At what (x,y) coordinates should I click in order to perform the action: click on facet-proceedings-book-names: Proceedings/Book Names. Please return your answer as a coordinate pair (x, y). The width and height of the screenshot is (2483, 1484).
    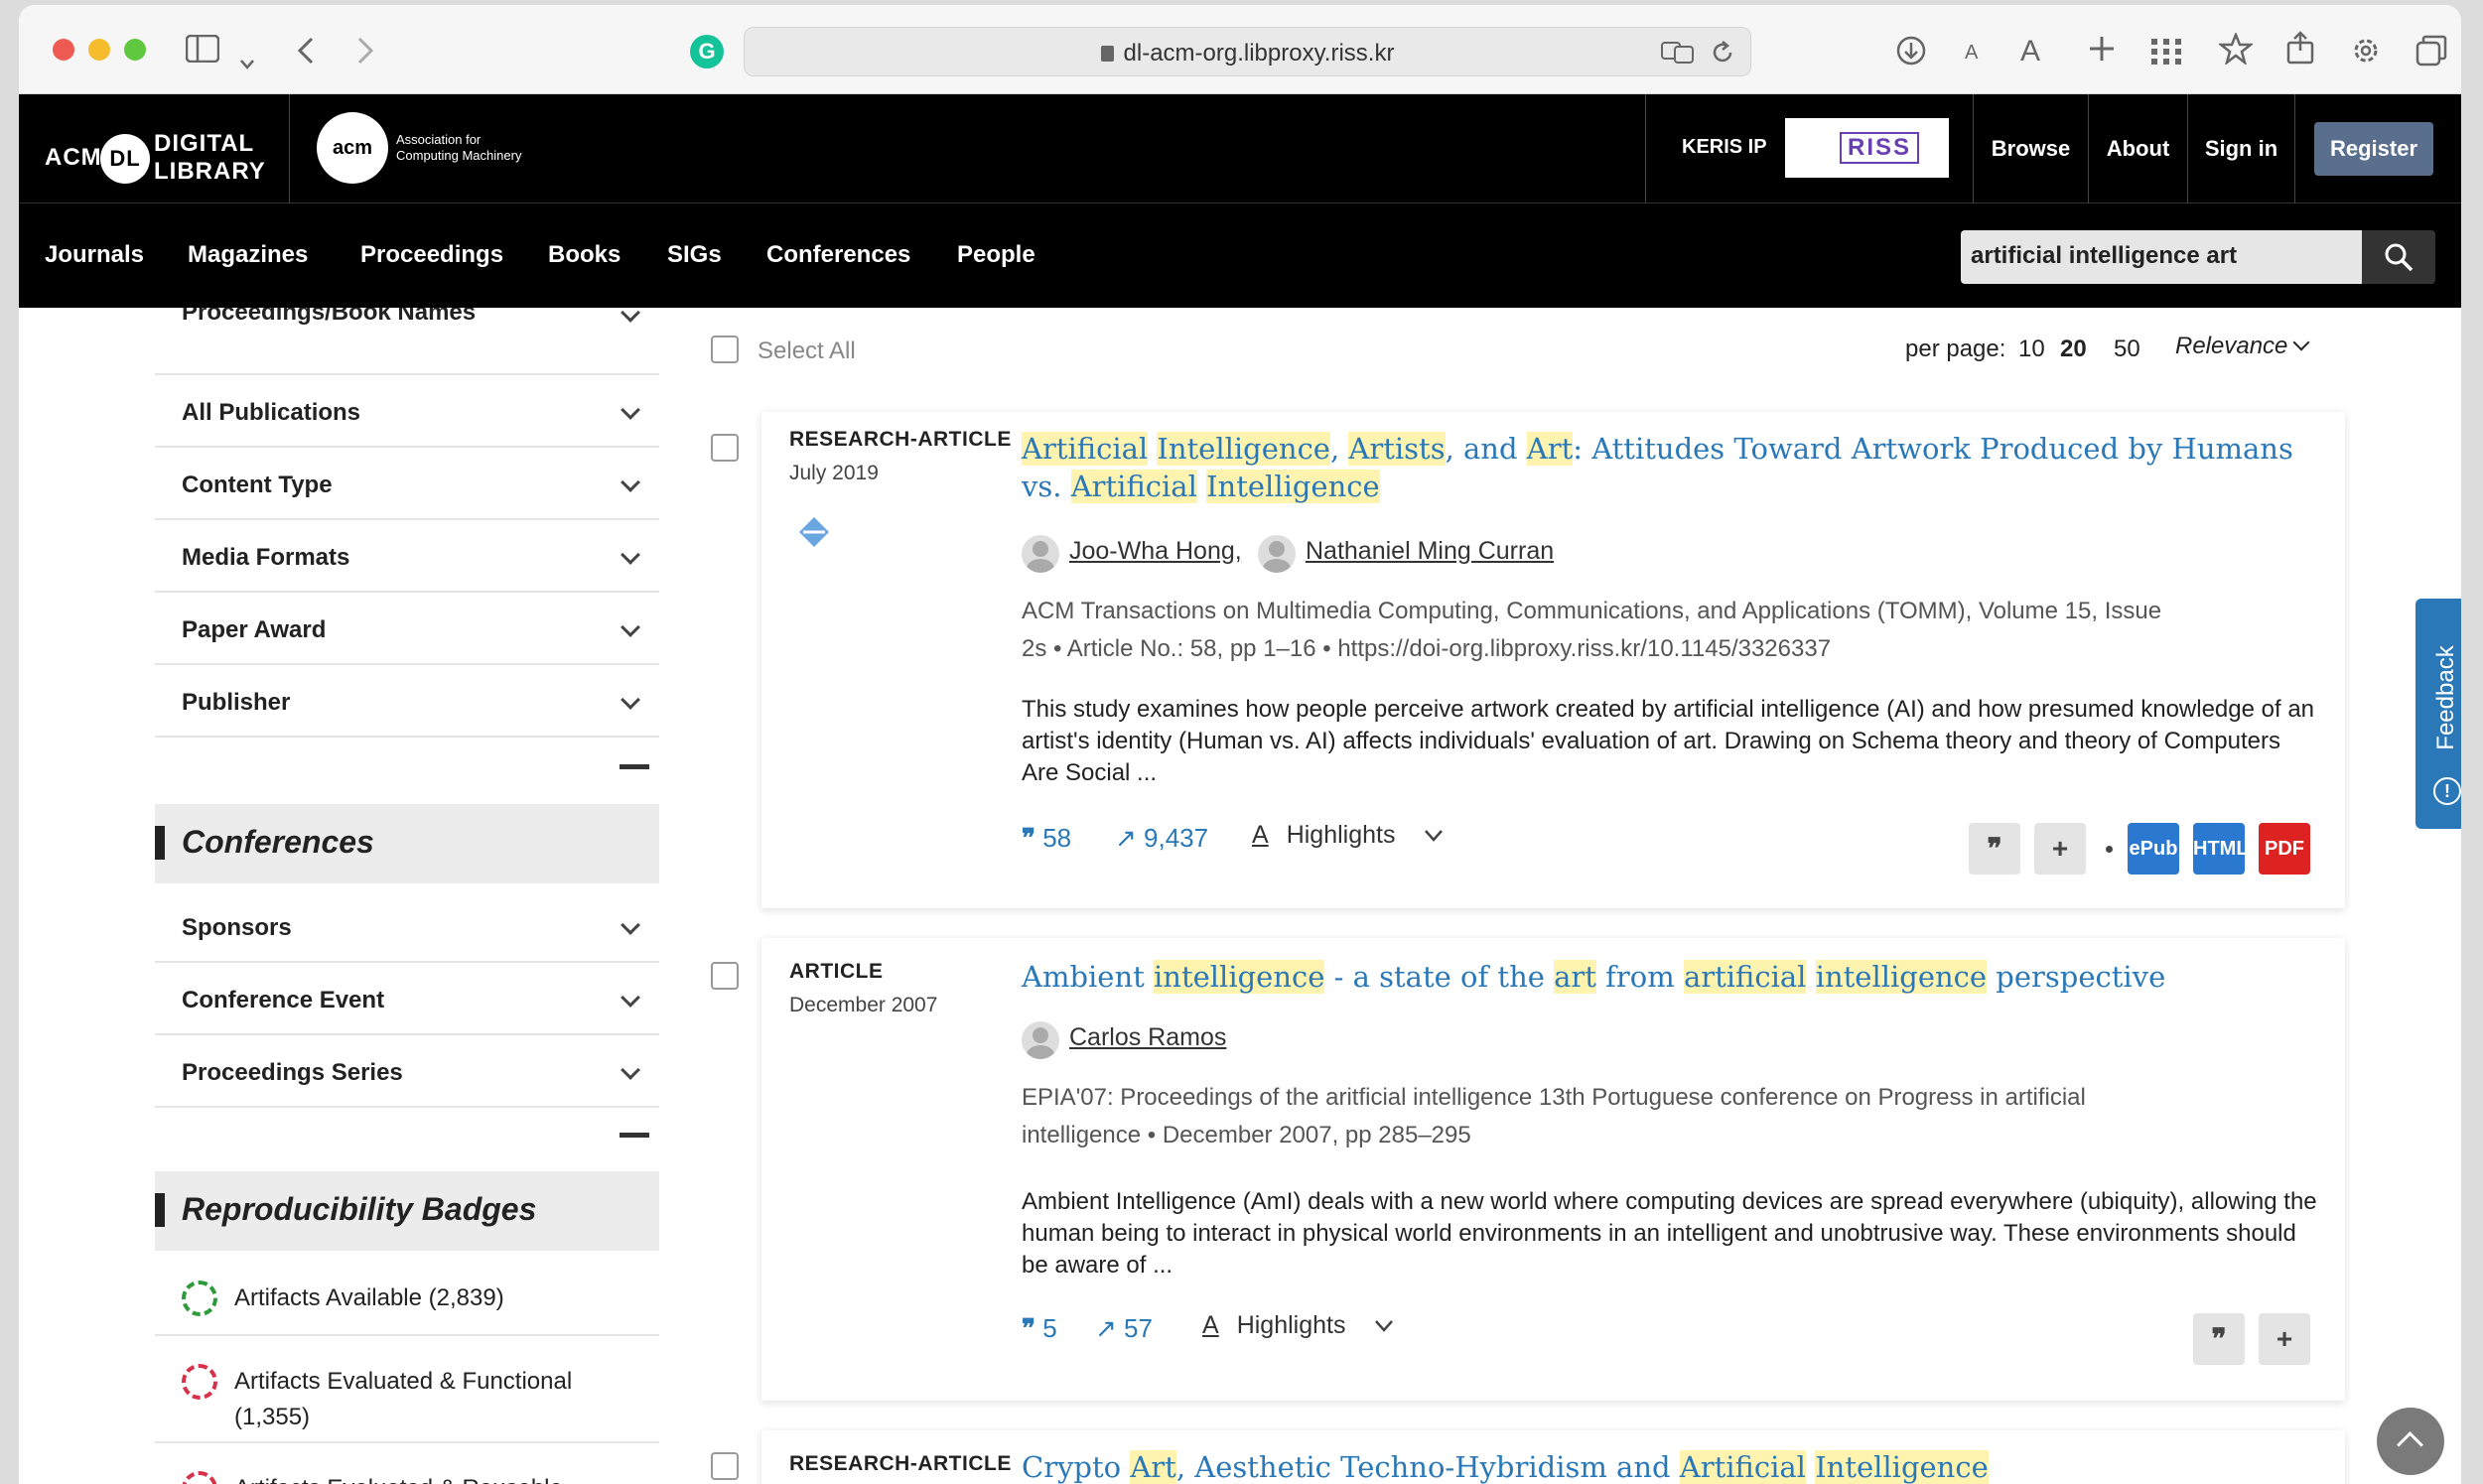
    Looking at the image, I should click on (407, 341).